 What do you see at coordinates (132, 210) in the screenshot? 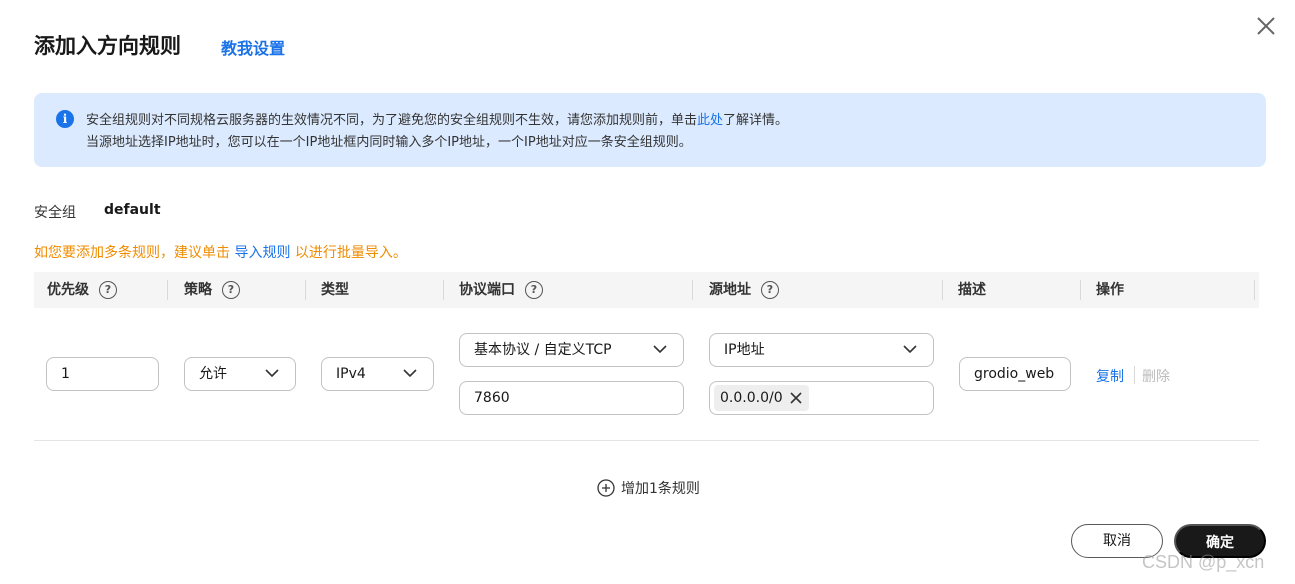
I see `security-group-value: default` at bounding box center [132, 210].